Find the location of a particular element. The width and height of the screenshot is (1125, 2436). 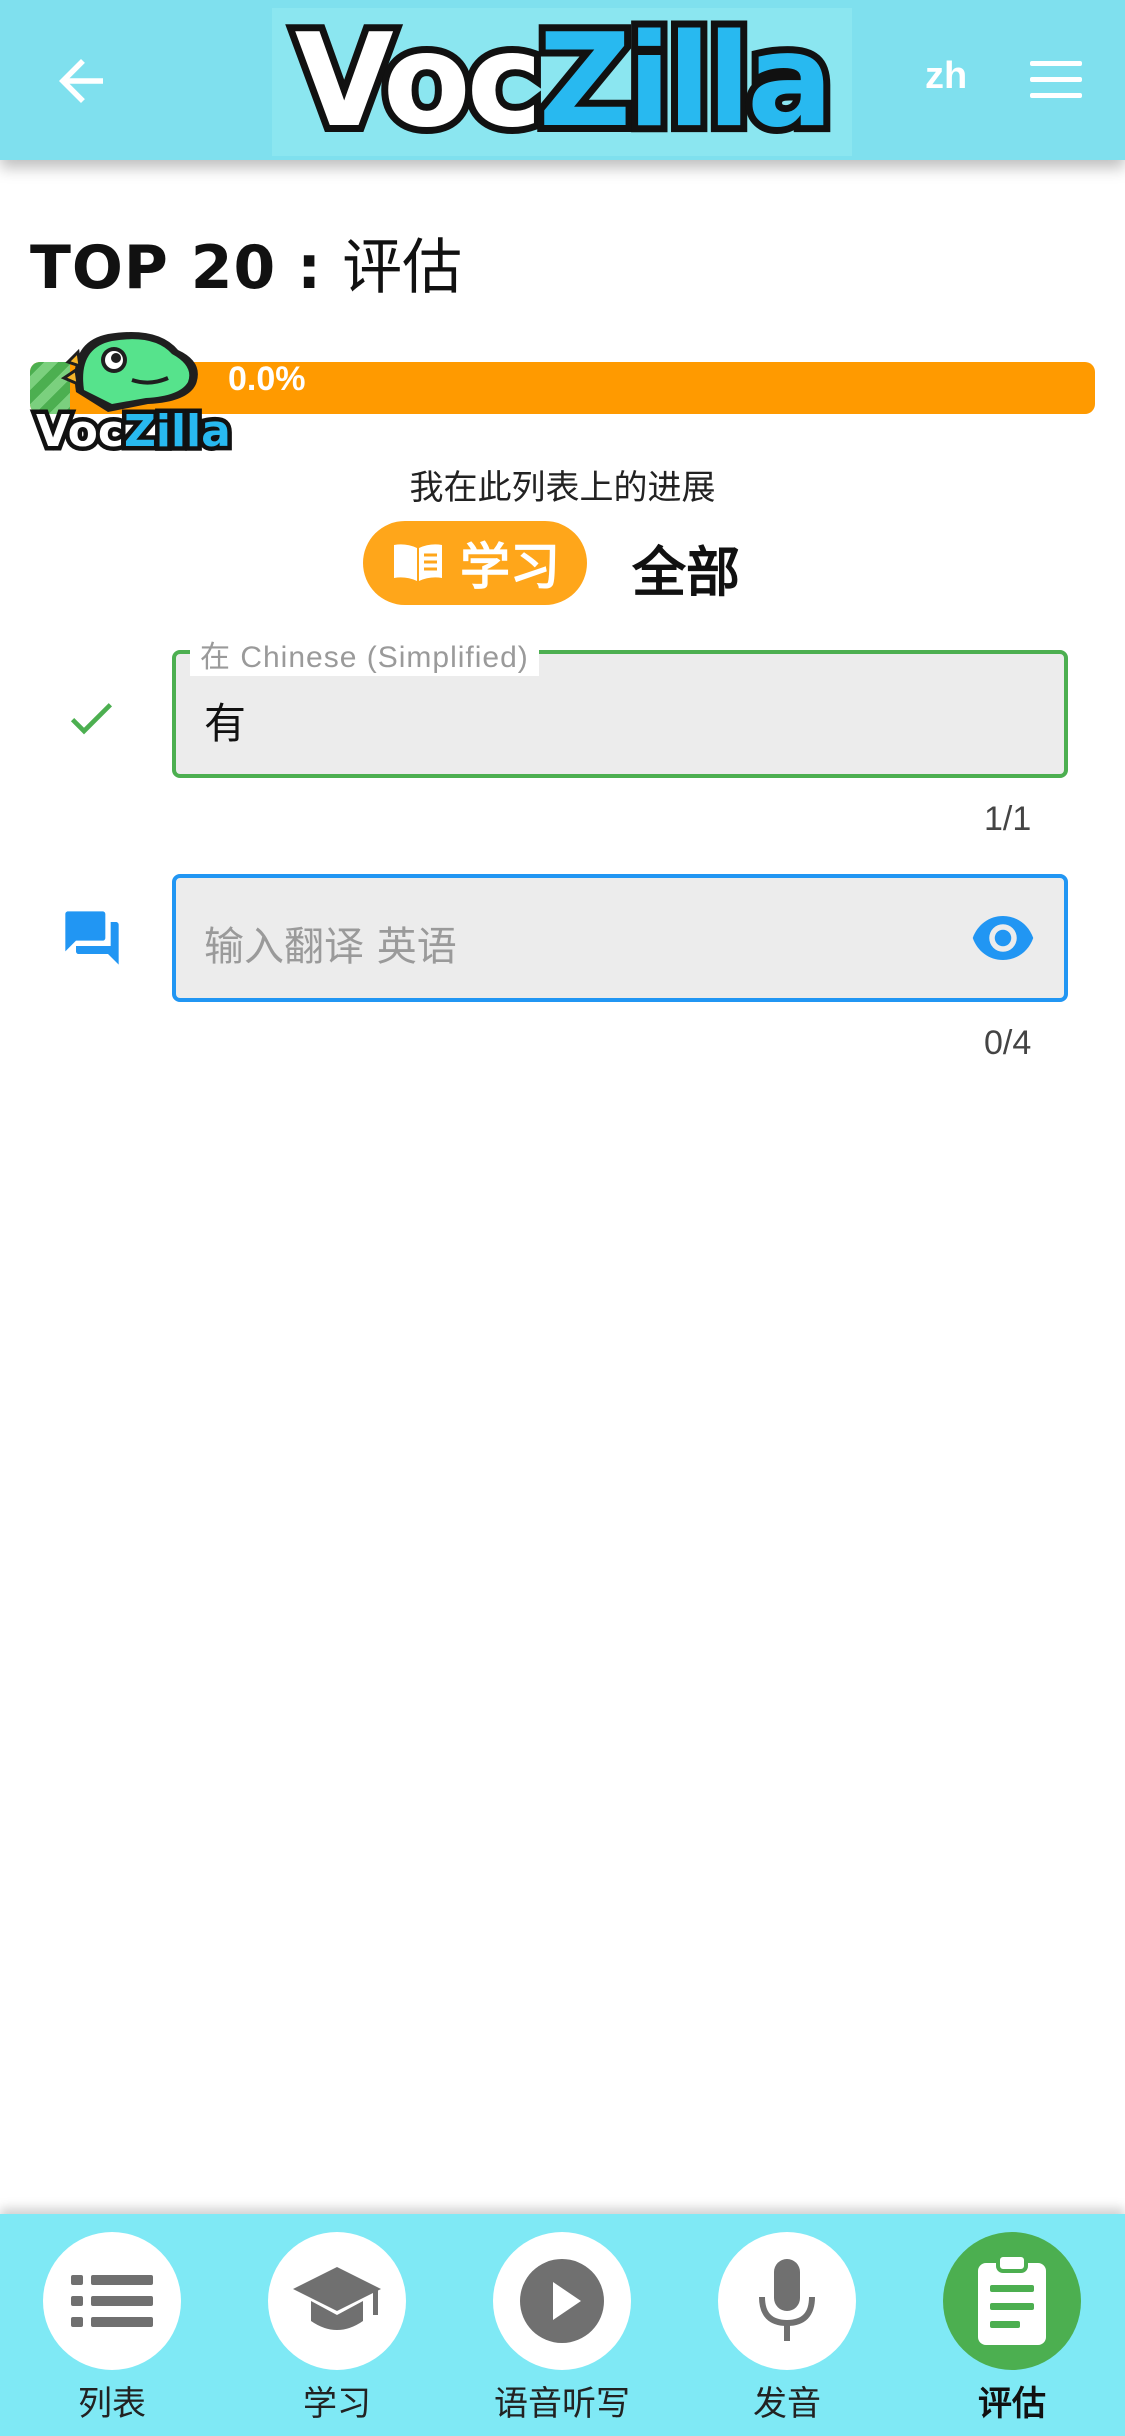

nav-item-learn: 学习 is located at coordinates (337, 2332).